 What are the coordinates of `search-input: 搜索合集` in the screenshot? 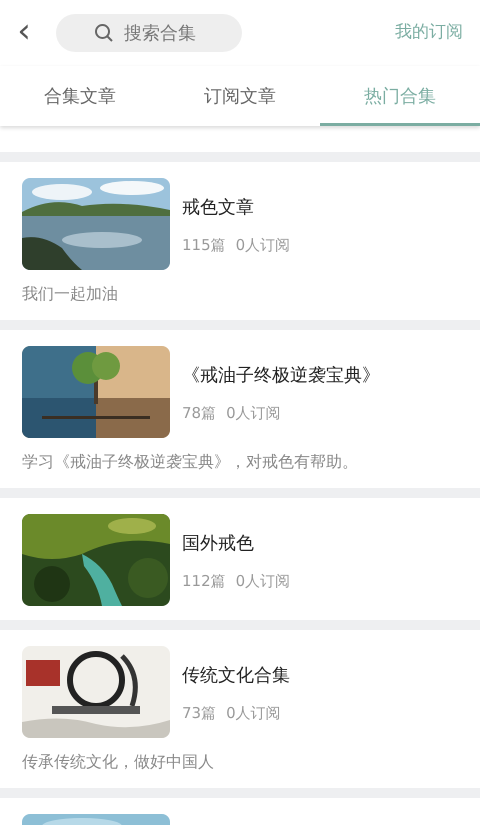 It's located at (174, 33).